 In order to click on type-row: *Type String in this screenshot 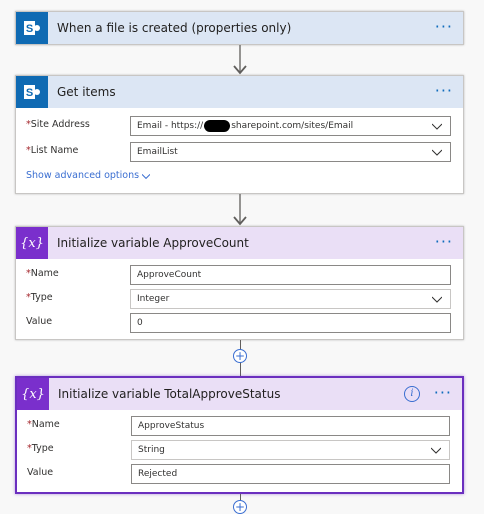, I will do `click(238, 450)`.